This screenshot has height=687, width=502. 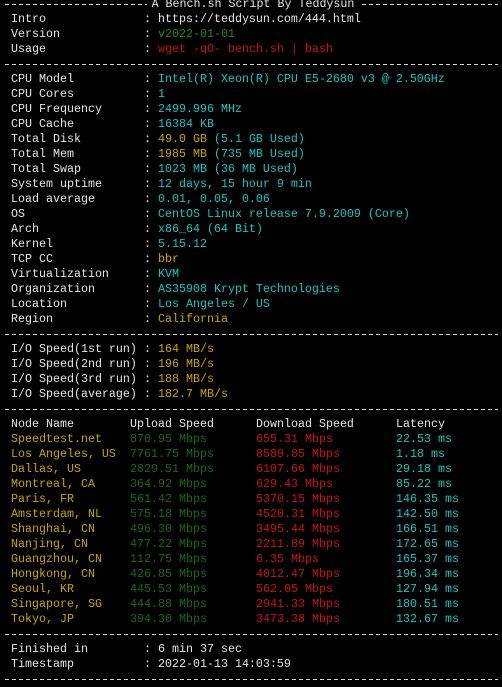 I want to click on node-name: Hongkong, CN, so click(x=53, y=574).